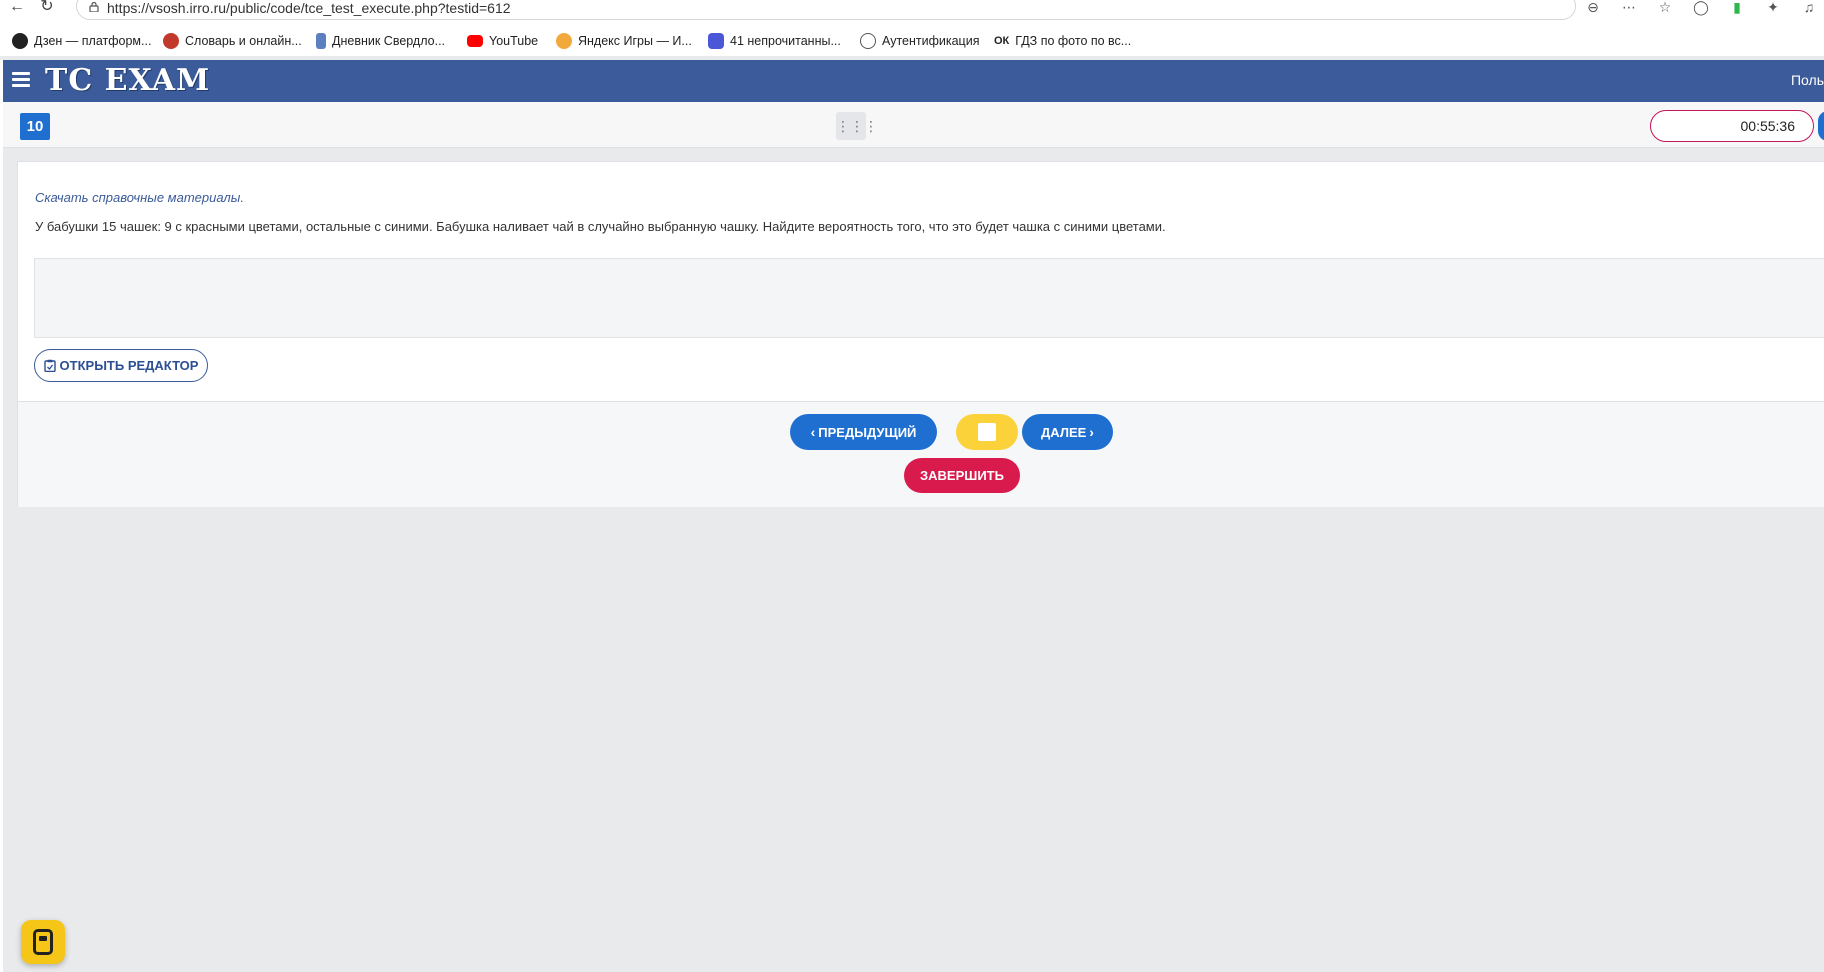  What do you see at coordinates (139, 197) in the screenshot?
I see `reference-materials-link: Скачать справочные материалы.` at bounding box center [139, 197].